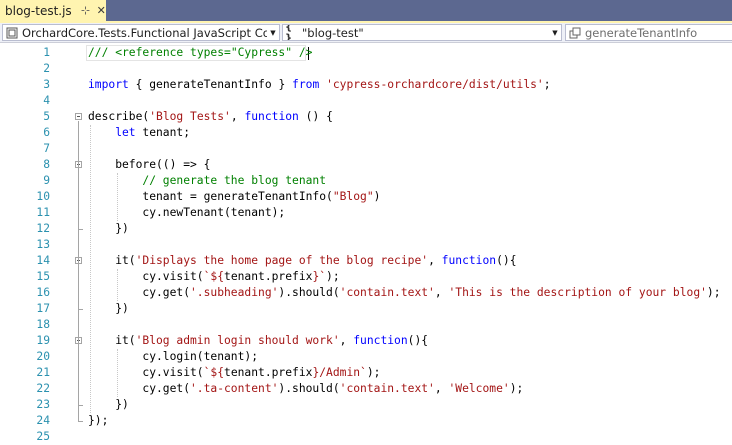 The image size is (732, 445). I want to click on code-token: cy.login(tenant);, so click(200, 356).